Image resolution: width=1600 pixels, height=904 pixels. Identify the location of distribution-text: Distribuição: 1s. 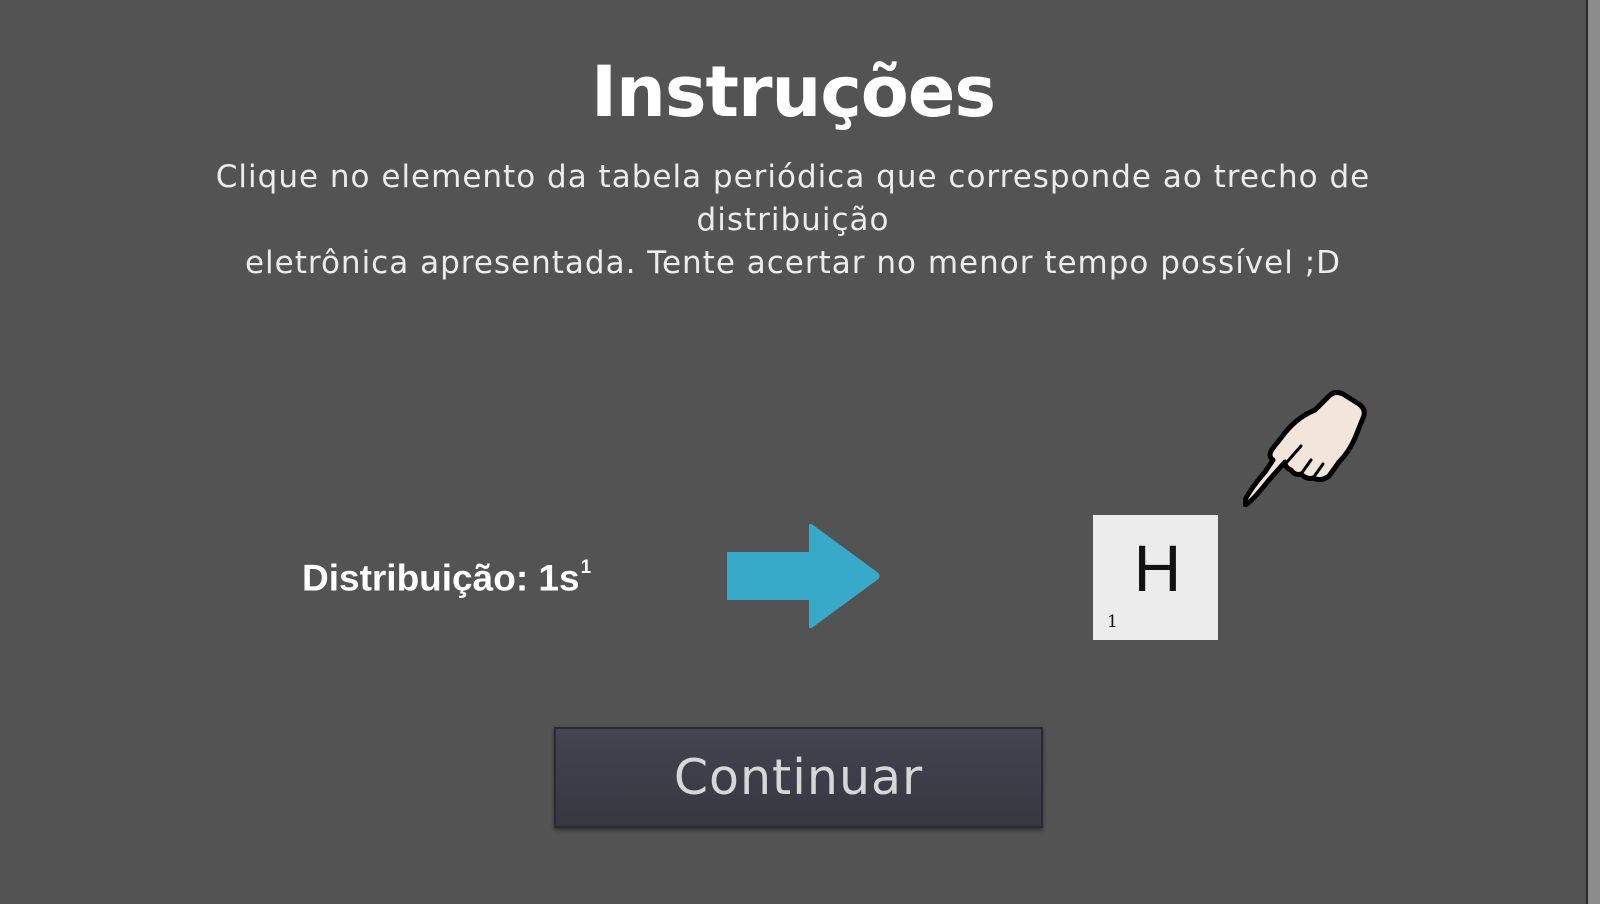
(441, 578).